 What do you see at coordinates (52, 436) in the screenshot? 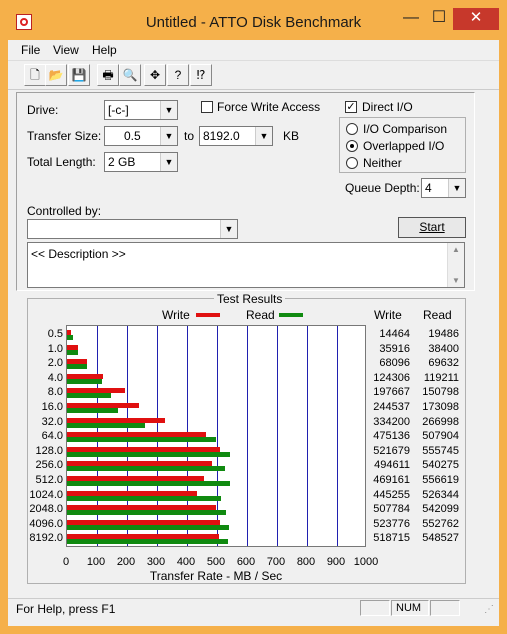
I see `y-tick-label: 64.0` at bounding box center [52, 436].